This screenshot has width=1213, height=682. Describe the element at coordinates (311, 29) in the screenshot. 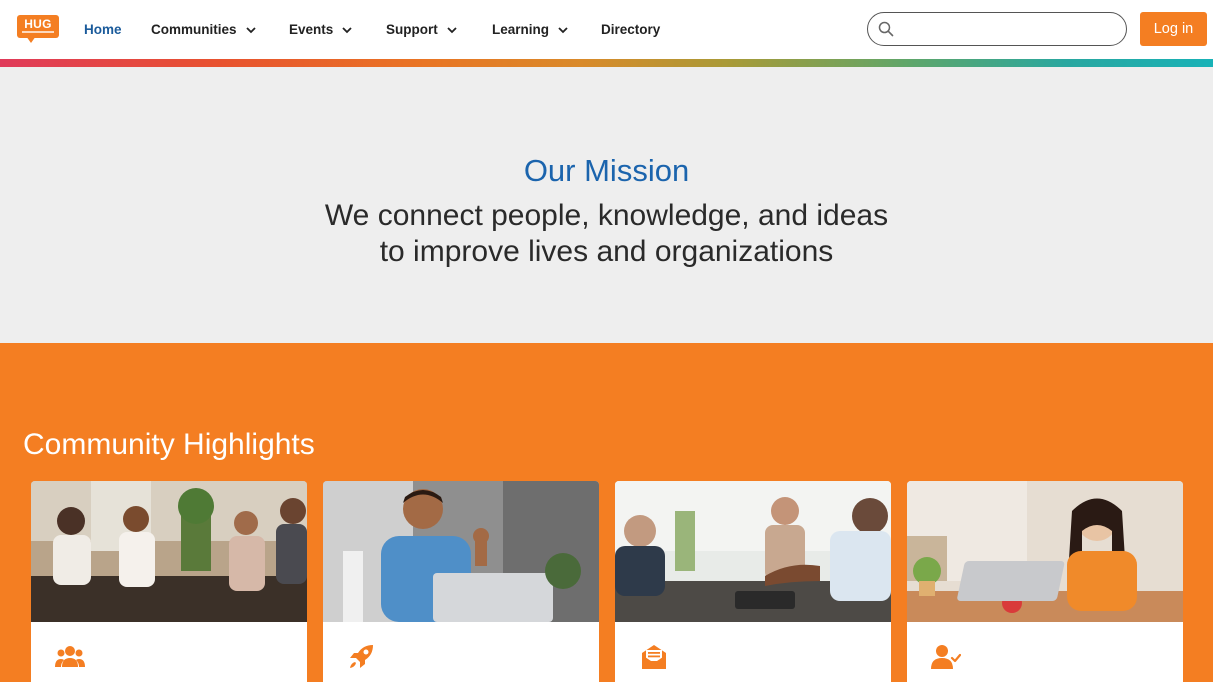

I see `nav-events-label: Events` at that location.